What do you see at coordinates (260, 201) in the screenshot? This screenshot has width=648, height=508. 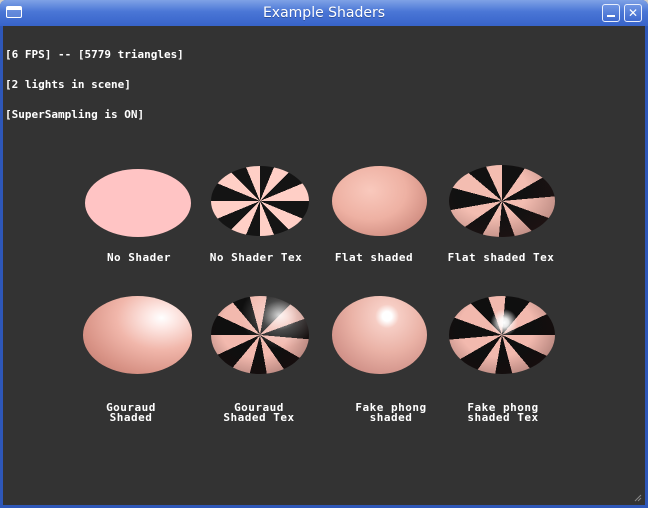 I see `sphere-no-shader-tex` at bounding box center [260, 201].